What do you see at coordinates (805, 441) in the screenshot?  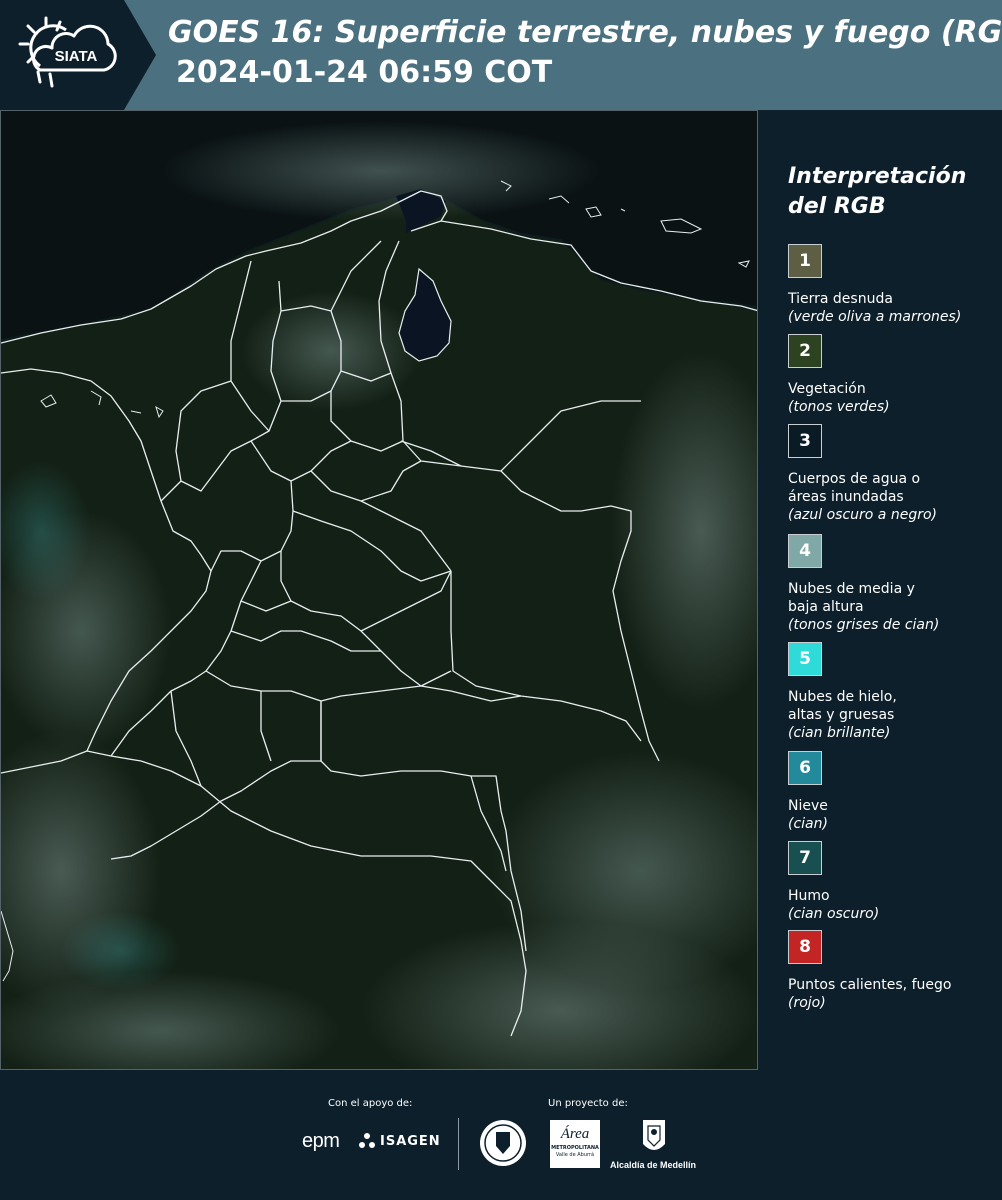 I see `legend-swatch-3: 3` at bounding box center [805, 441].